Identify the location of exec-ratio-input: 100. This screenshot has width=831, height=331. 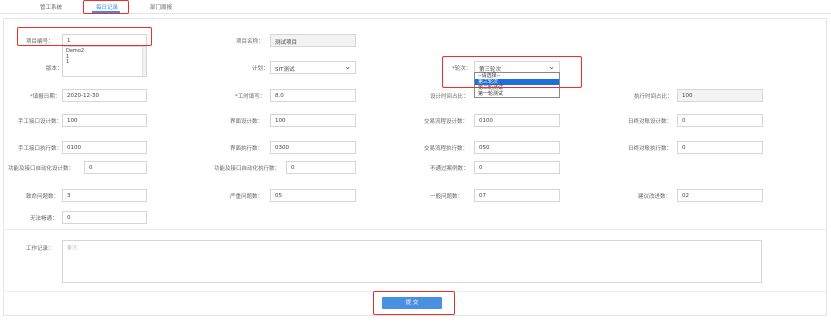
(720, 95).